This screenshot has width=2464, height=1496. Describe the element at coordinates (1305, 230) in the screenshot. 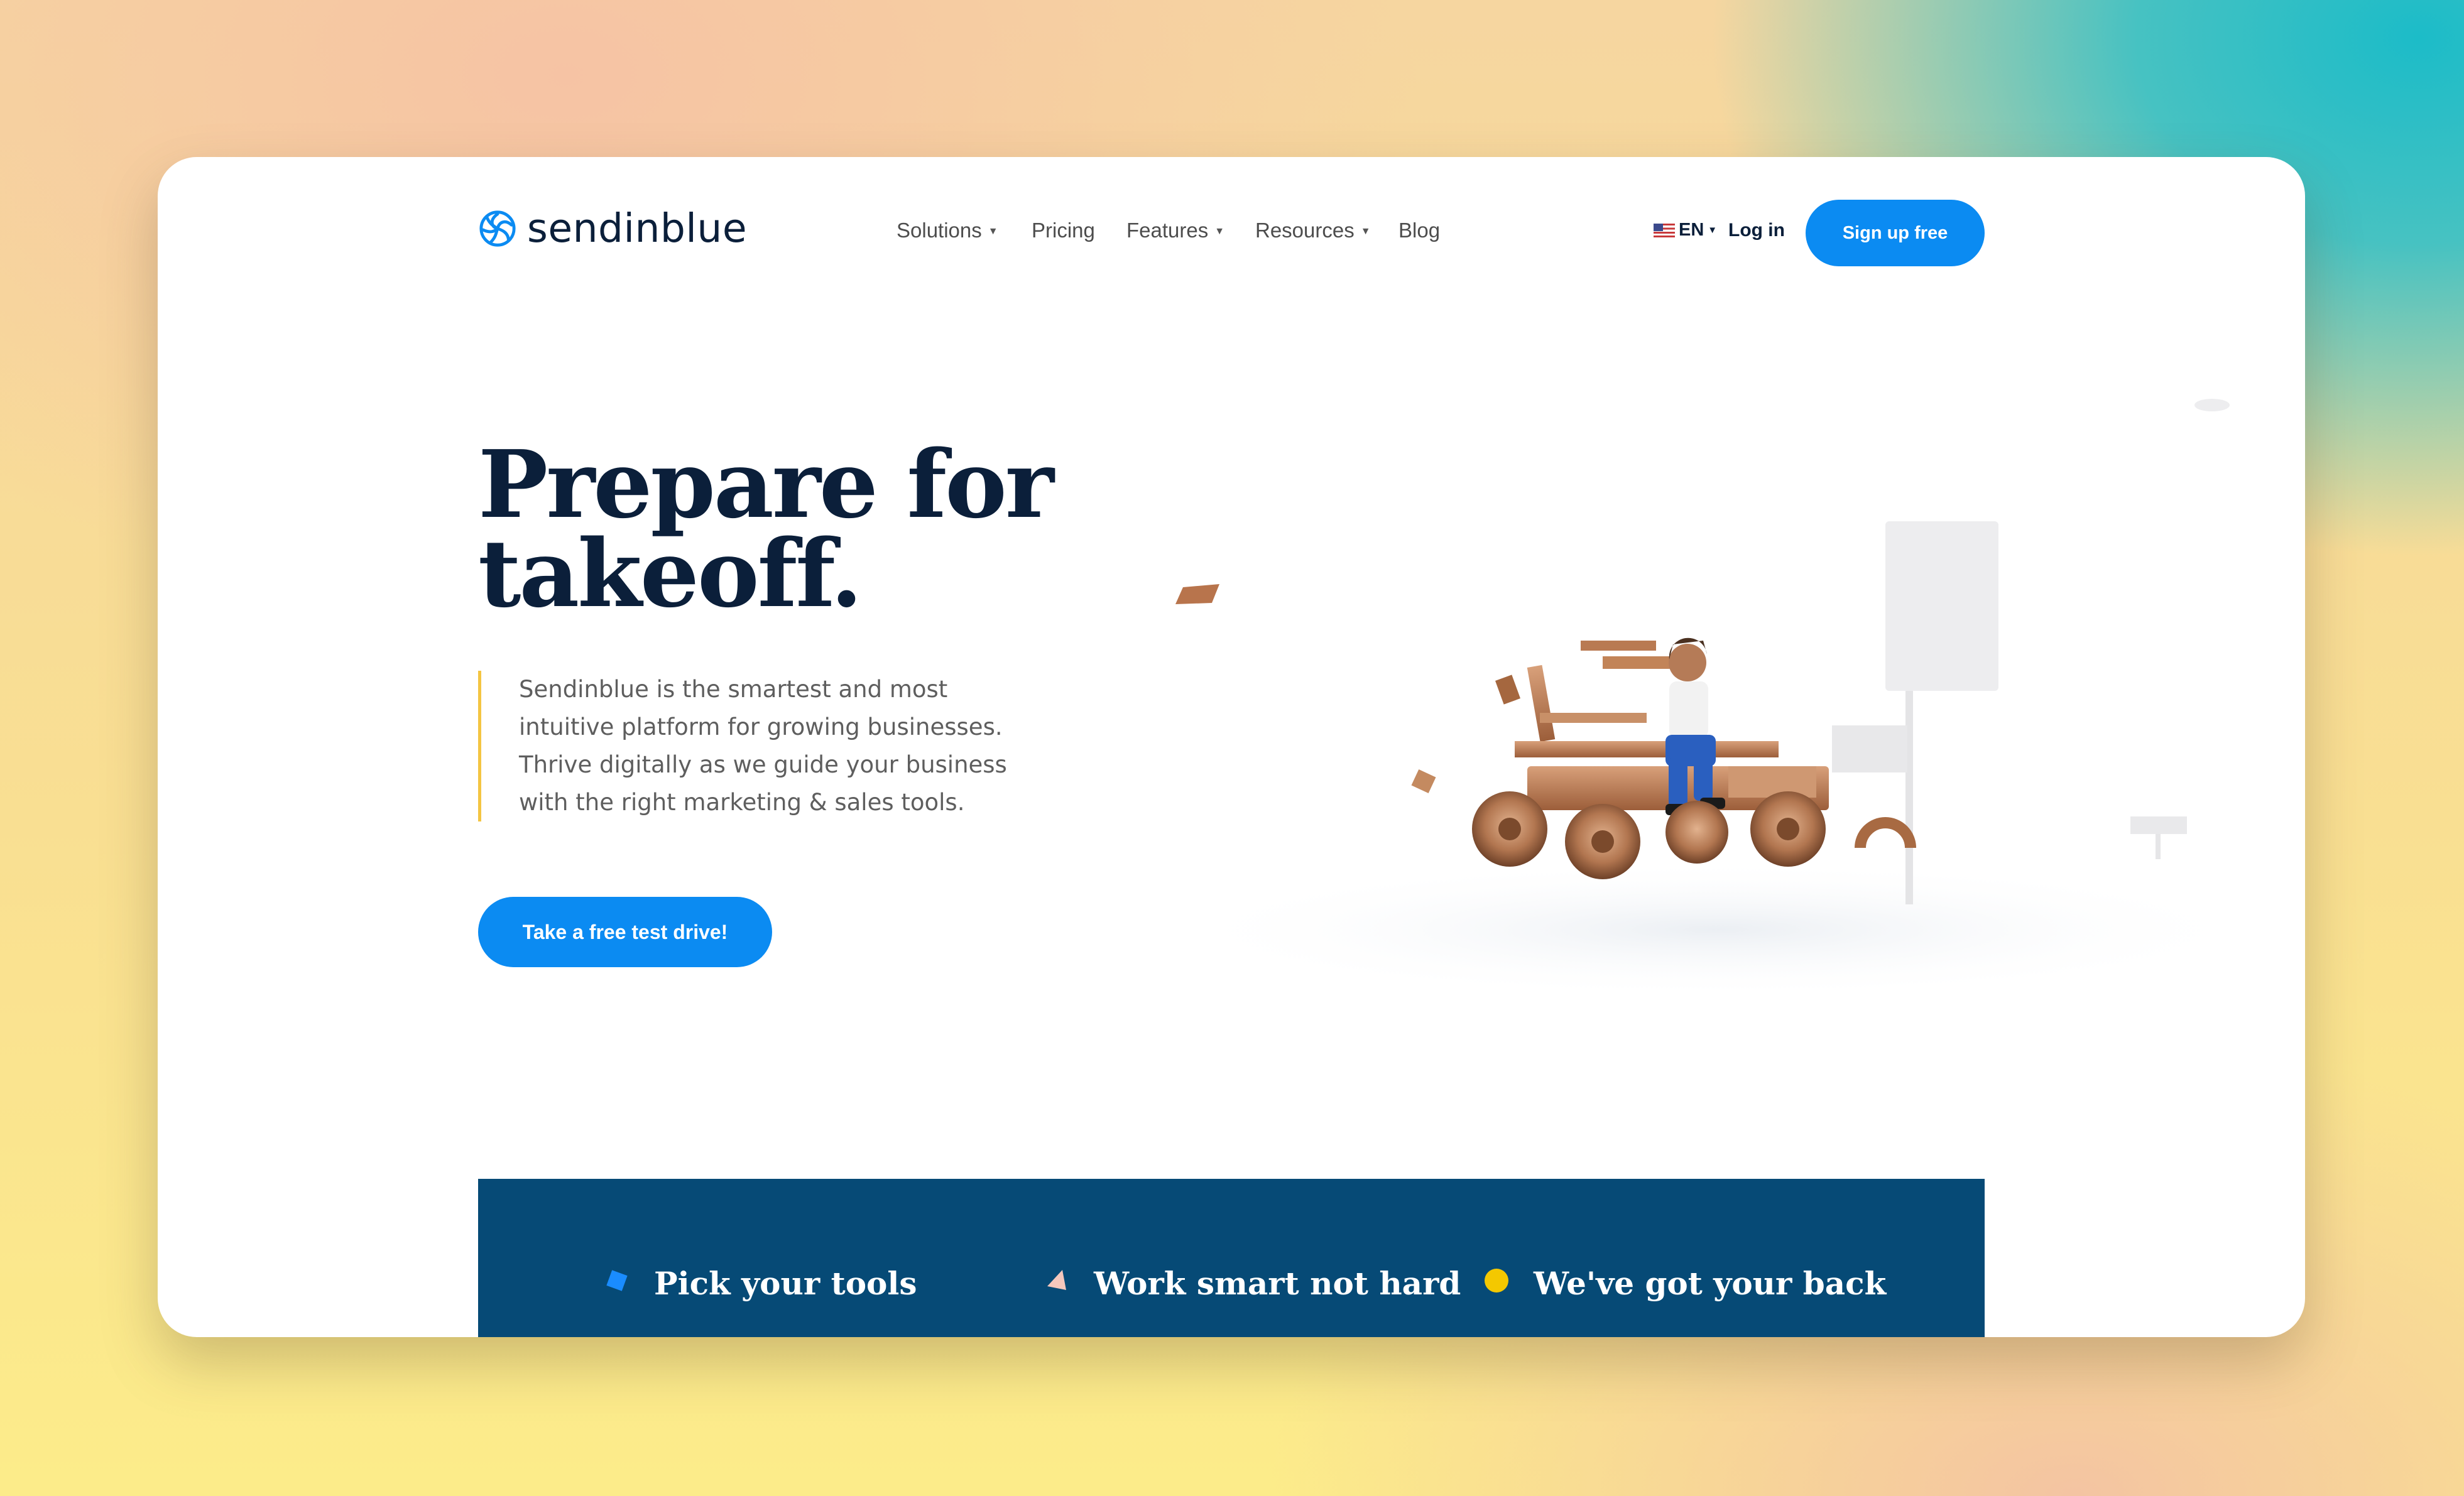

I see `nav-resources-label: Resources` at that location.